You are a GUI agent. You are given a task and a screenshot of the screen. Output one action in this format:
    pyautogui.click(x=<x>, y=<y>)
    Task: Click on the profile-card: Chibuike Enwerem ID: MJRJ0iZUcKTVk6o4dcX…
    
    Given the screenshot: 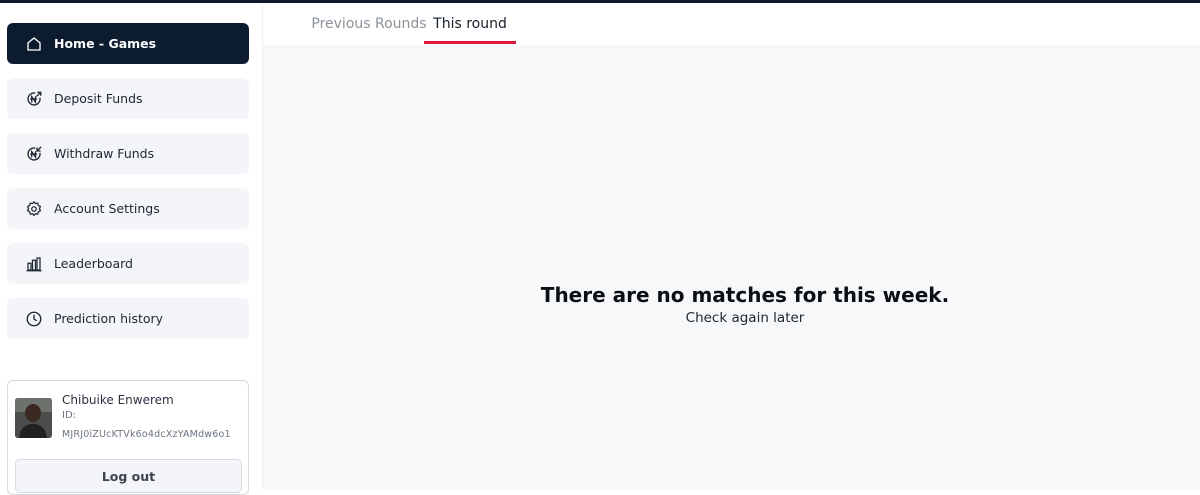 What is the action you would take?
    pyautogui.click(x=128, y=437)
    